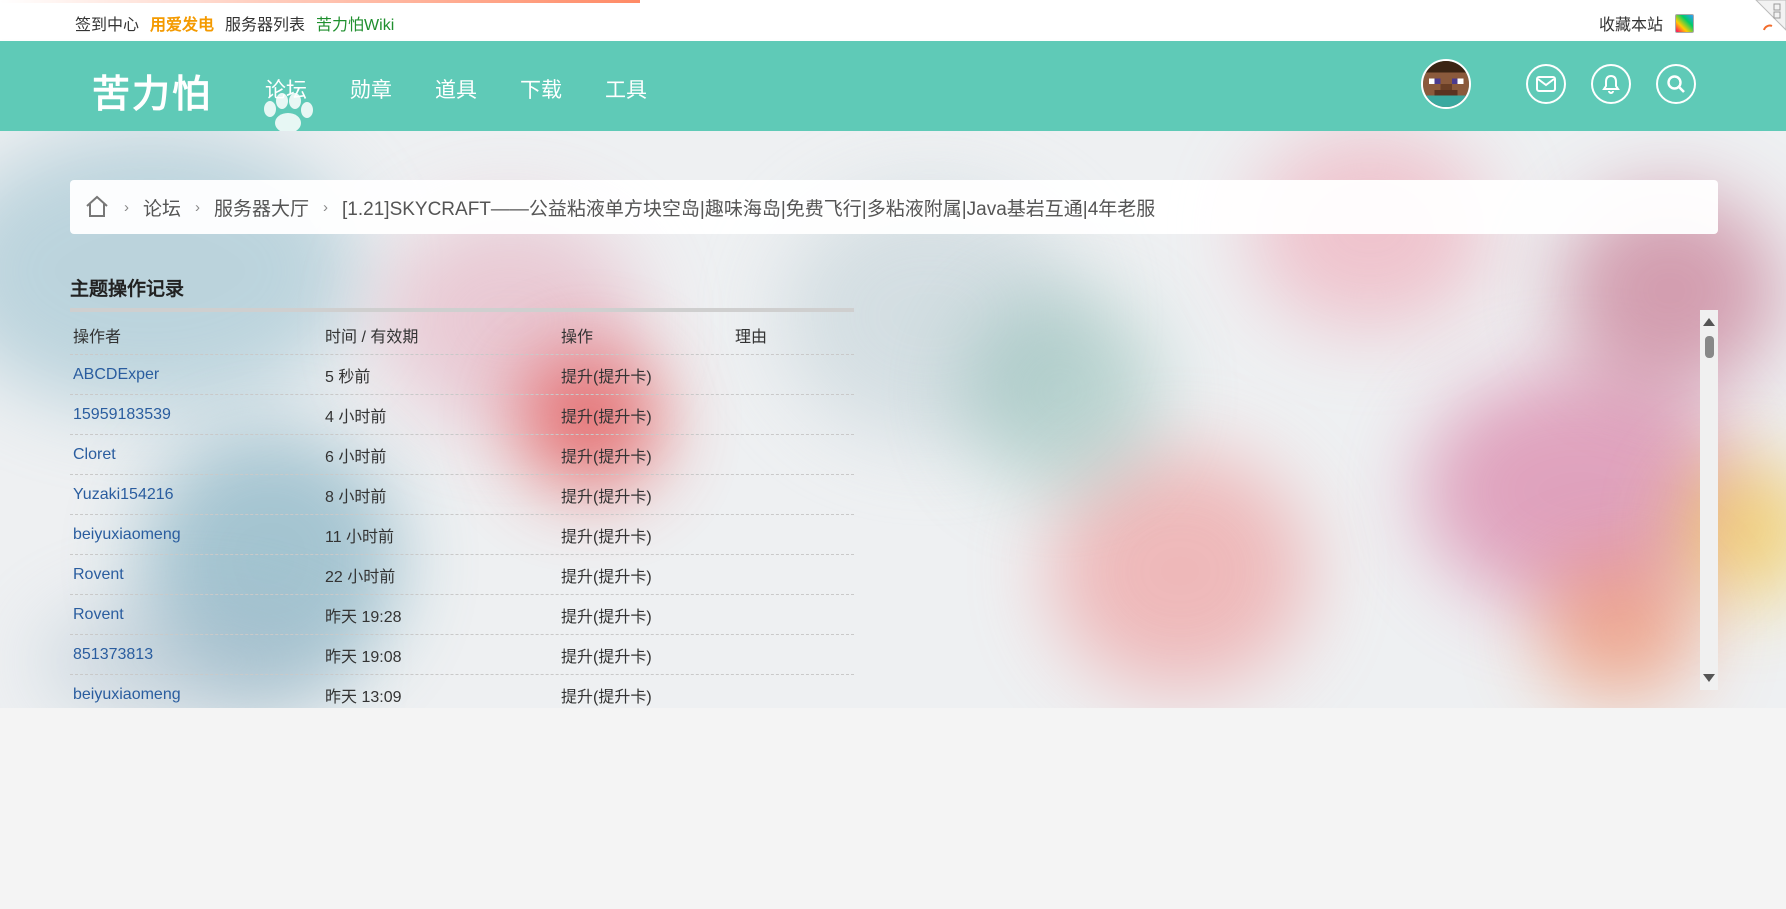 This screenshot has width=1786, height=909. I want to click on column-header-time: 时间 / 有效期, so click(372, 337).